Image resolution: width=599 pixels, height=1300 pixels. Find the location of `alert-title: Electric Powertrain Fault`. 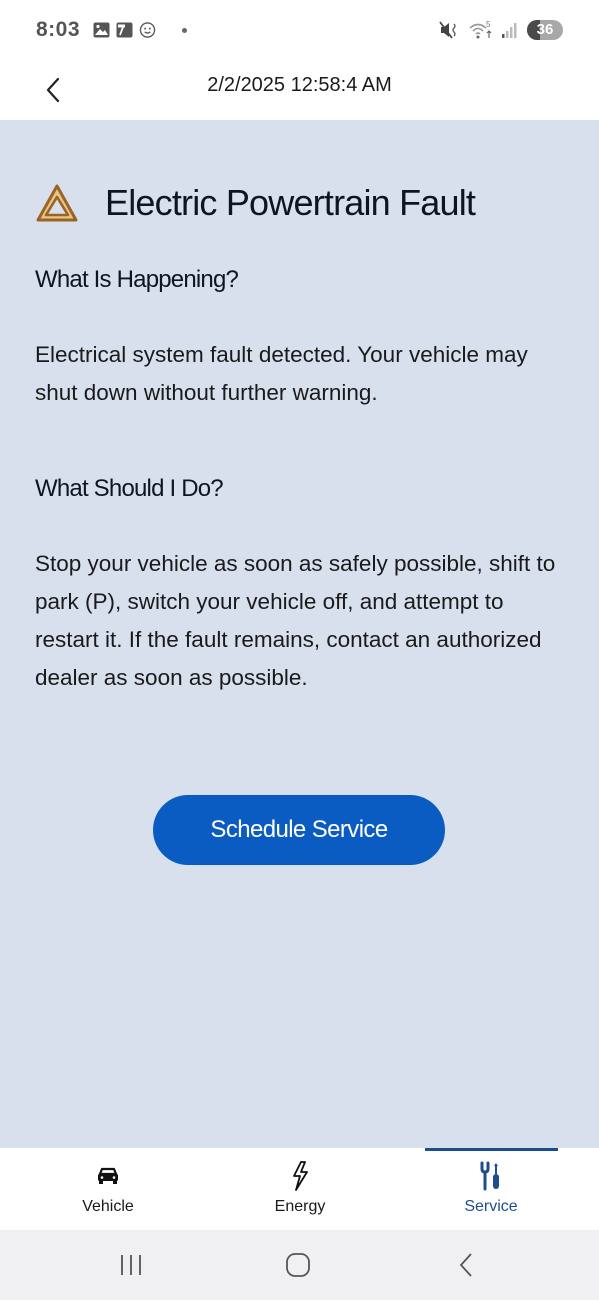

alert-title: Electric Powertrain Fault is located at coordinates (290, 202).